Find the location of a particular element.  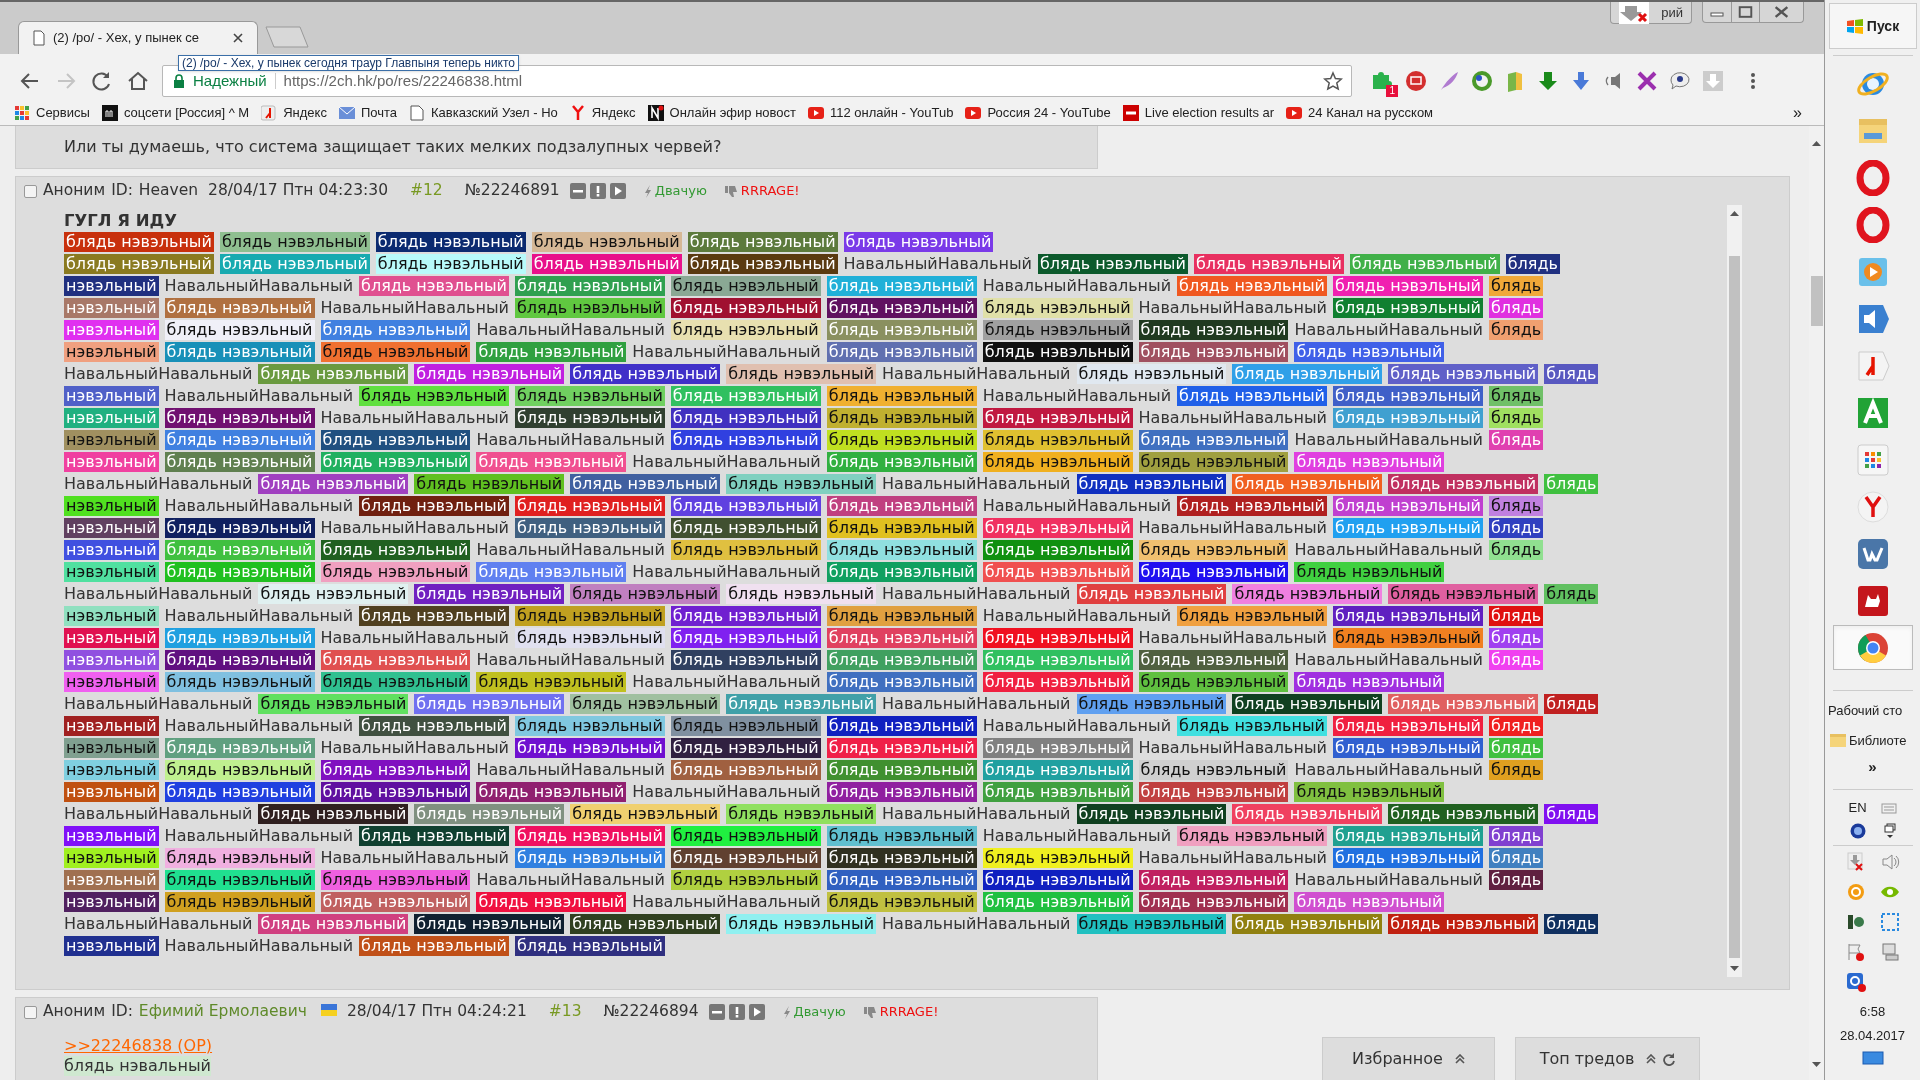

refresh-icon is located at coordinates (1669, 1059).